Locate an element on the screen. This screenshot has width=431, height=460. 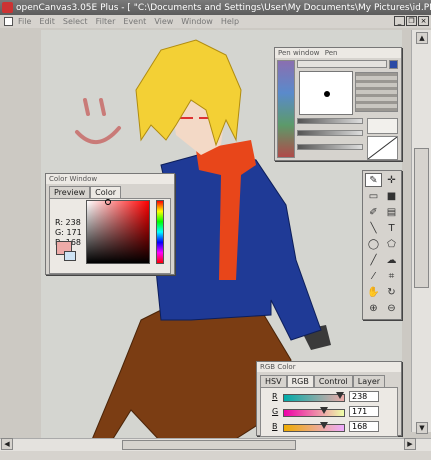
pressure-curve is located at coordinates (382, 148).